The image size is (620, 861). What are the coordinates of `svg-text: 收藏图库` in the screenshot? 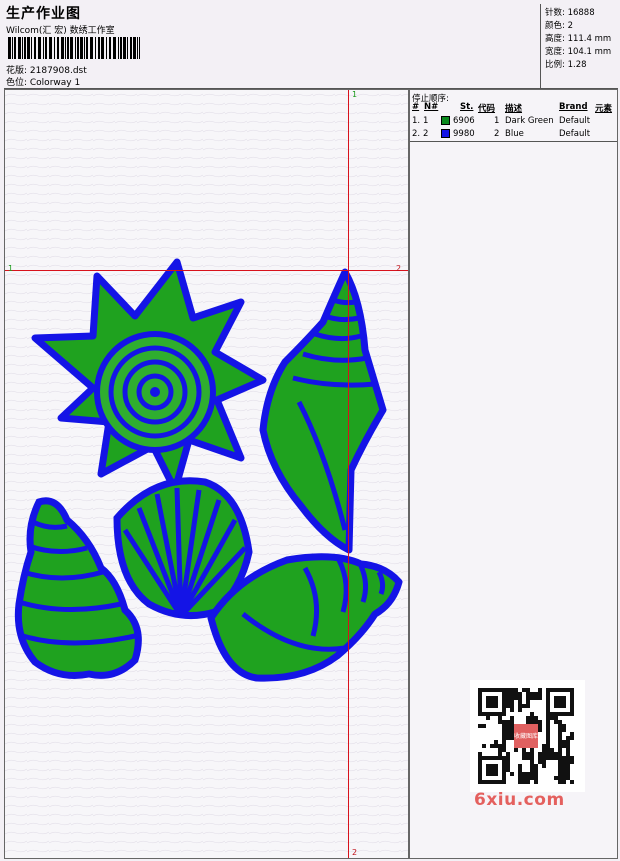 It's located at (526, 736).